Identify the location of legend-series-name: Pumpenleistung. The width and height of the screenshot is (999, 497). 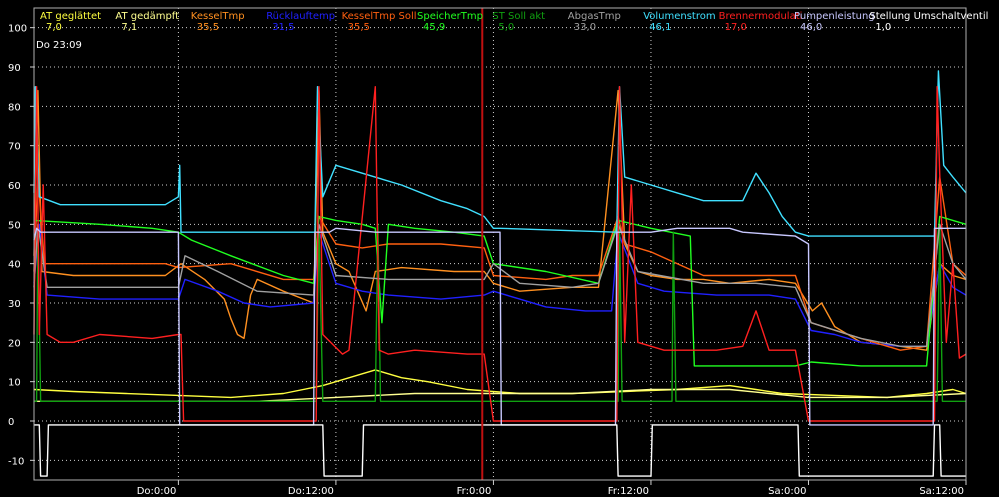
(834, 16).